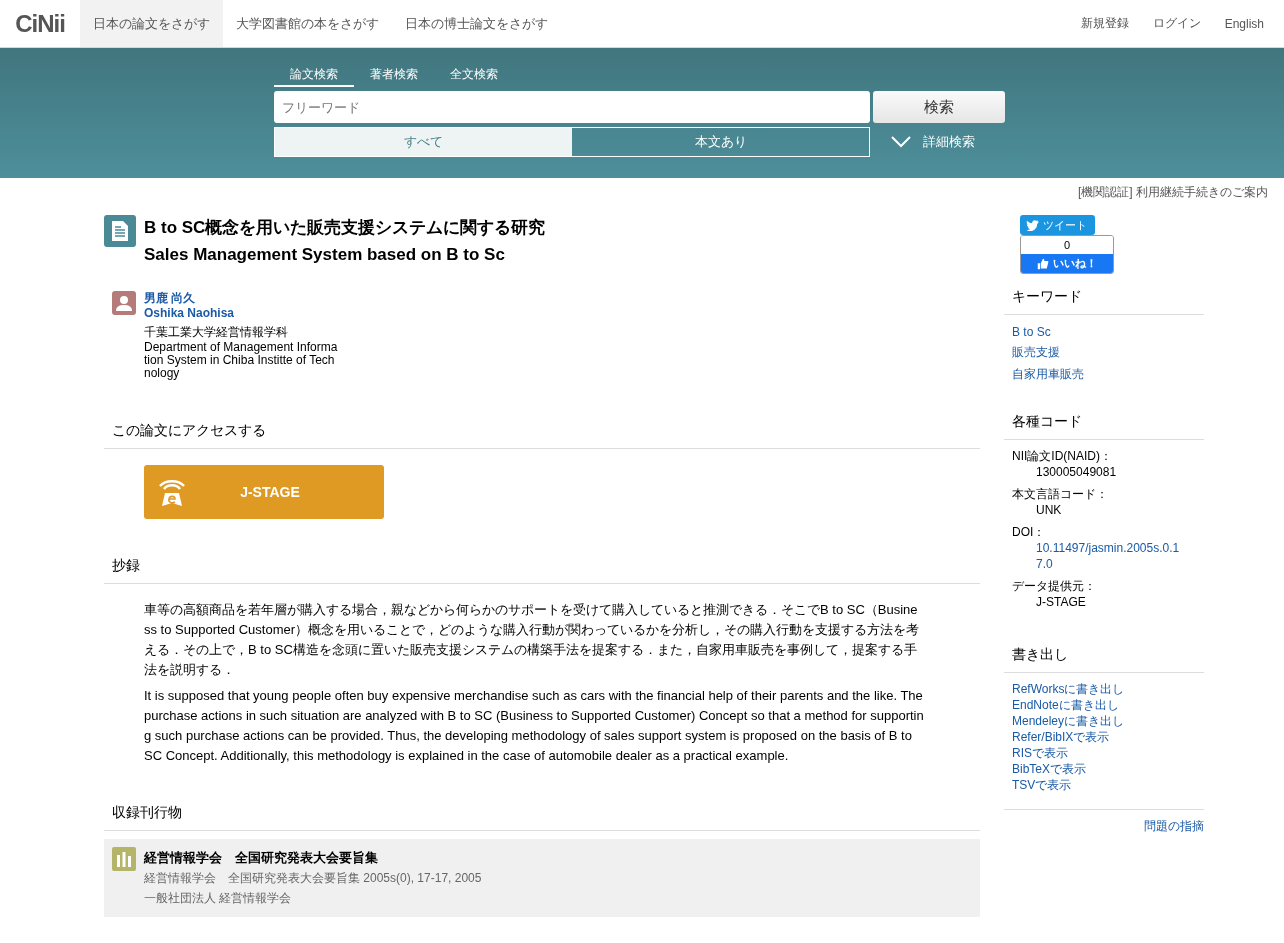  Describe the element at coordinates (1060, 494) in the screenshot. I see `code-label: 本文言語コード：` at that location.